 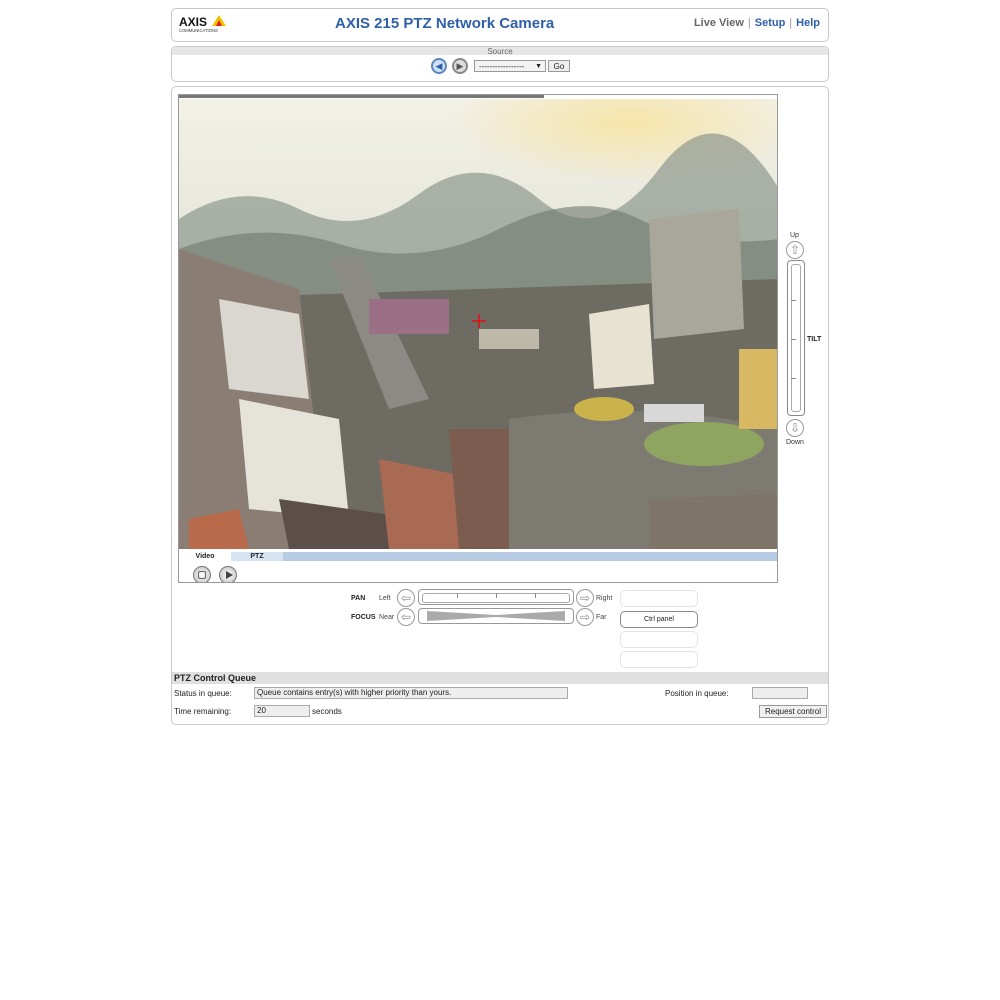 I want to click on svg-text: AXIS, so click(x=193, y=22).